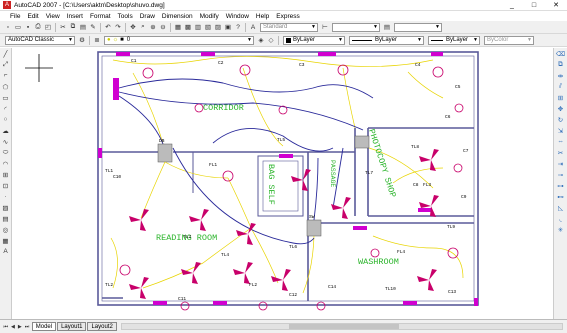 The width and height of the screenshot is (567, 333). What do you see at coordinates (133, 27) in the screenshot?
I see `pan-icon: ✥` at bounding box center [133, 27].